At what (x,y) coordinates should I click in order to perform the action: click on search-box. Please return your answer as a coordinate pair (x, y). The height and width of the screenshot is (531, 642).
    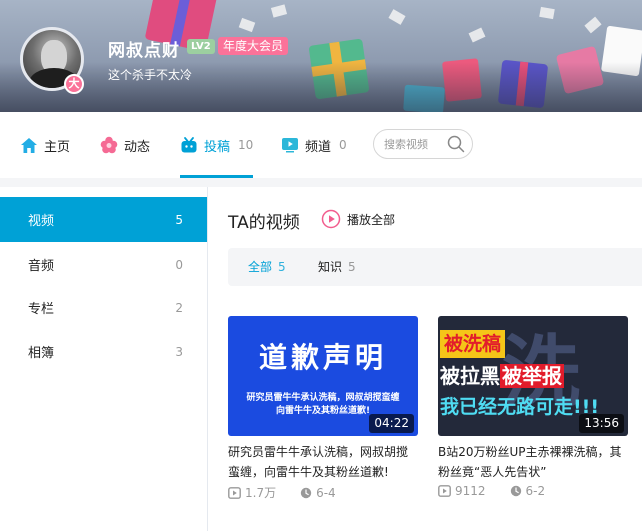
    Looking at the image, I should click on (423, 144).